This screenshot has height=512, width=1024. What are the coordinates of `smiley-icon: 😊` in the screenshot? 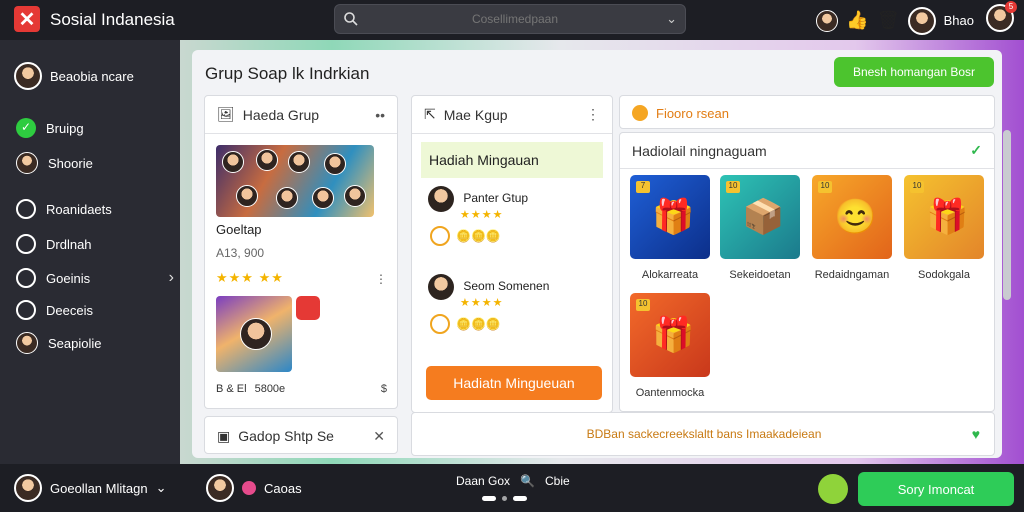 It's located at (855, 217).